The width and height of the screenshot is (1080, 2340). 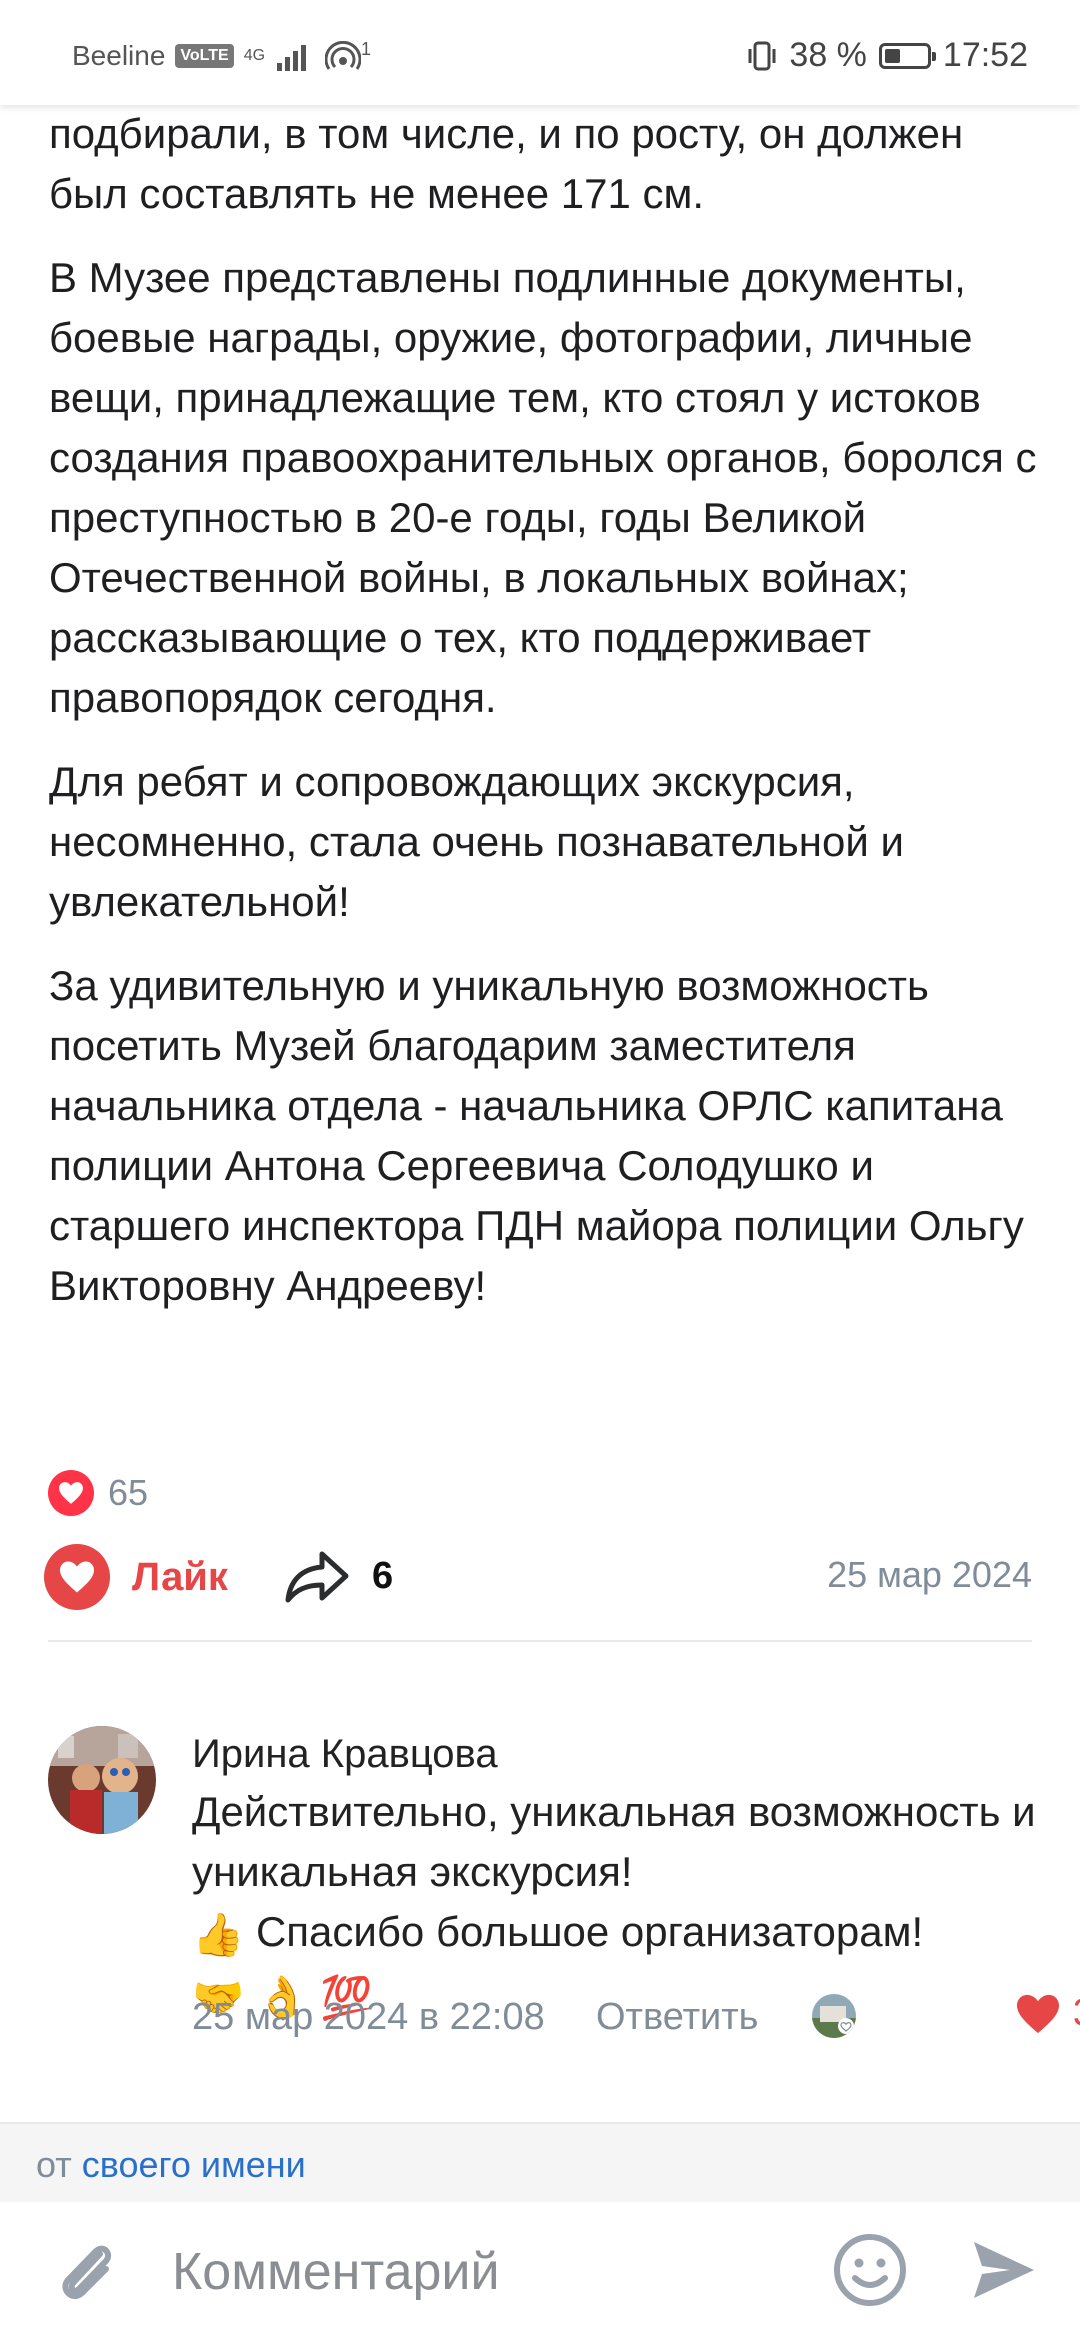 I want to click on smile-icon, so click(x=870, y=2270).